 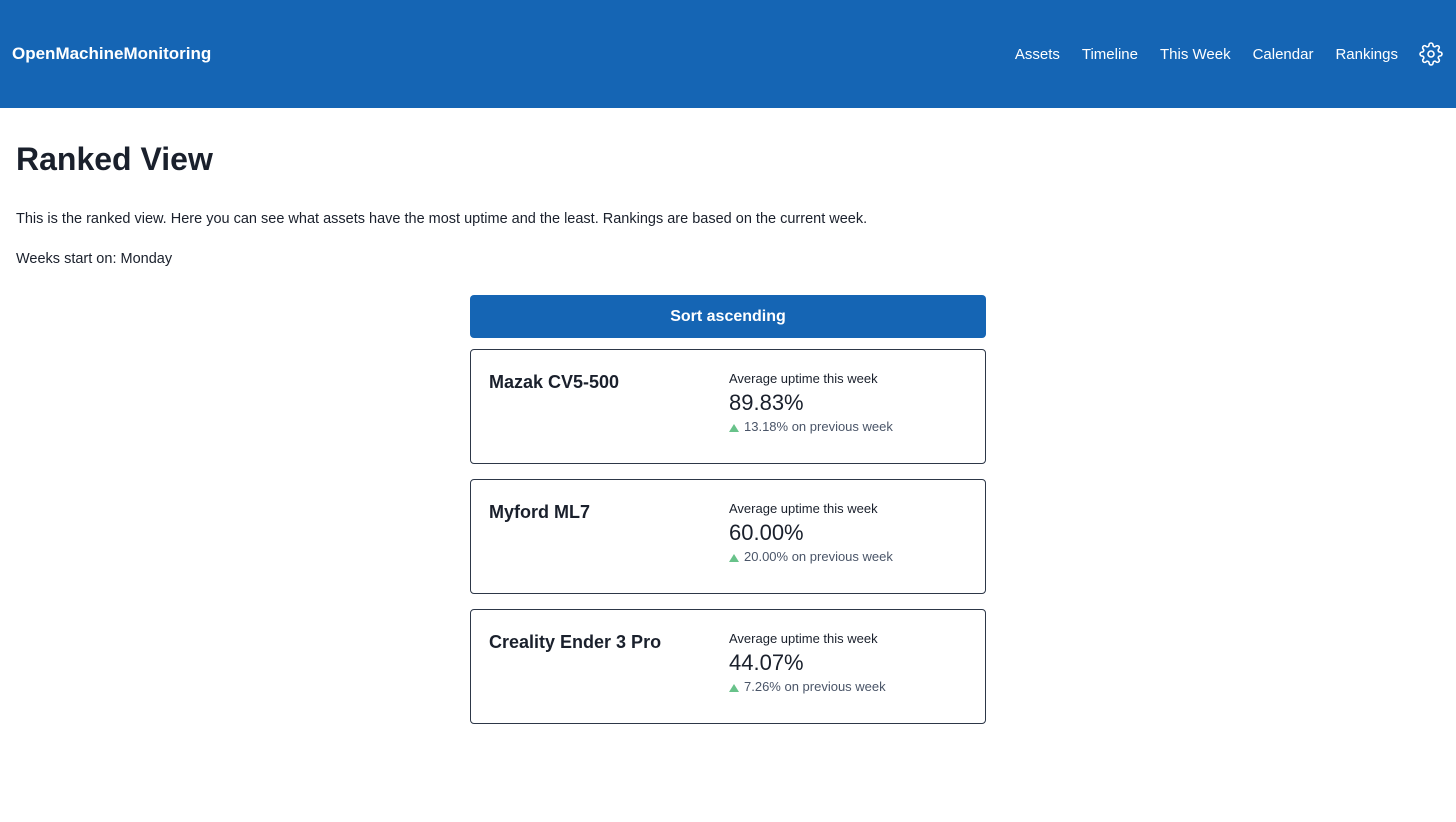 I want to click on nav-link-timeline: Timeline, so click(x=1110, y=54).